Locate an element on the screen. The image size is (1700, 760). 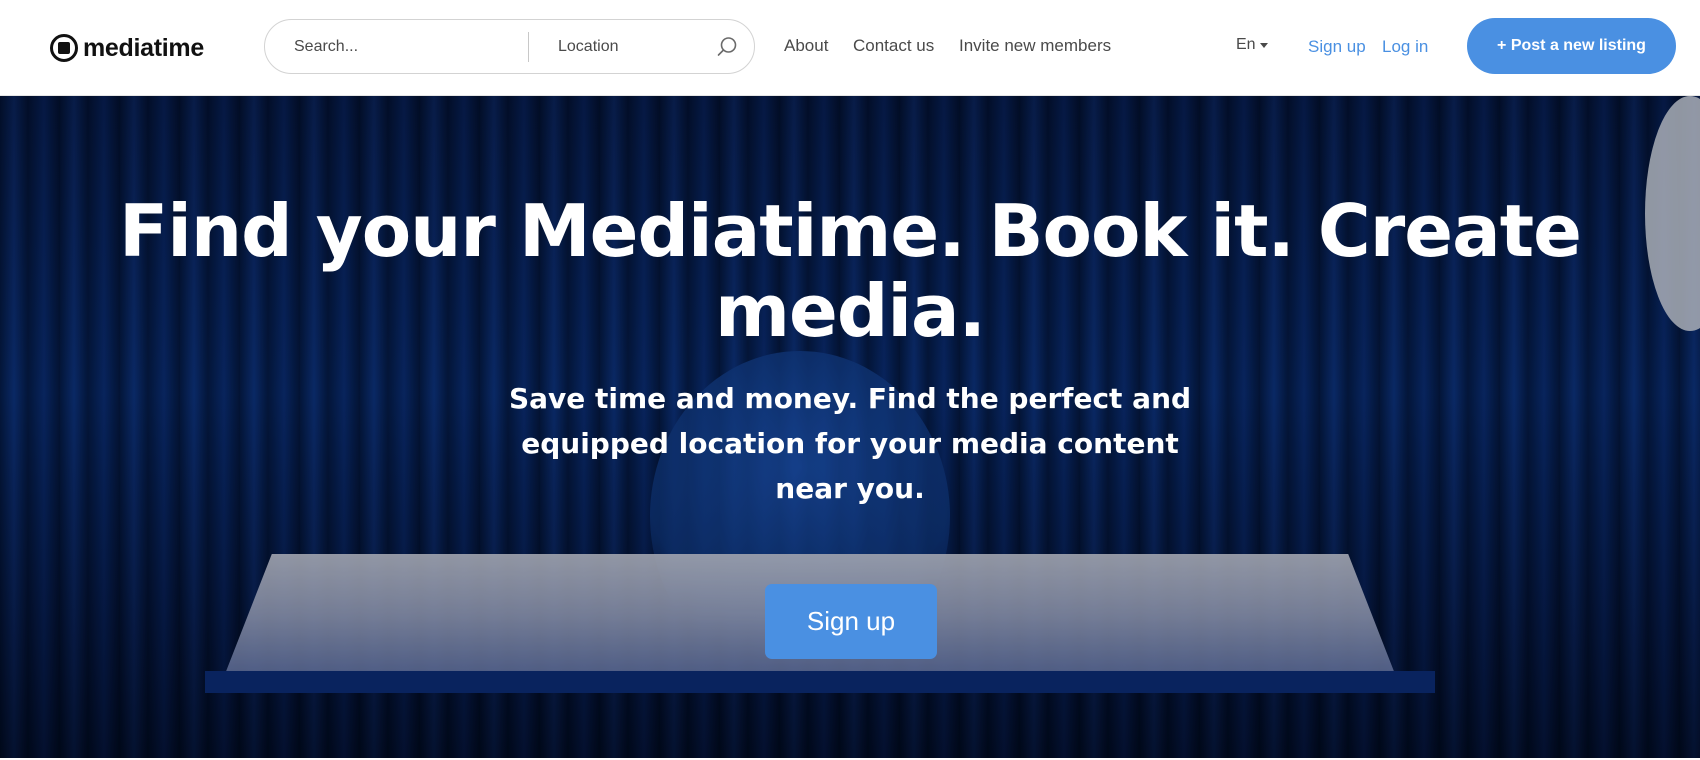
nav-contact-us: Contact us is located at coordinates (893, 46).